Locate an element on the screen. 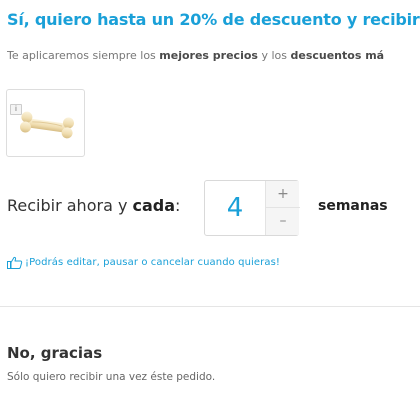 The height and width of the screenshot is (420, 420). product-thumbnail: i is located at coordinates (45, 123).